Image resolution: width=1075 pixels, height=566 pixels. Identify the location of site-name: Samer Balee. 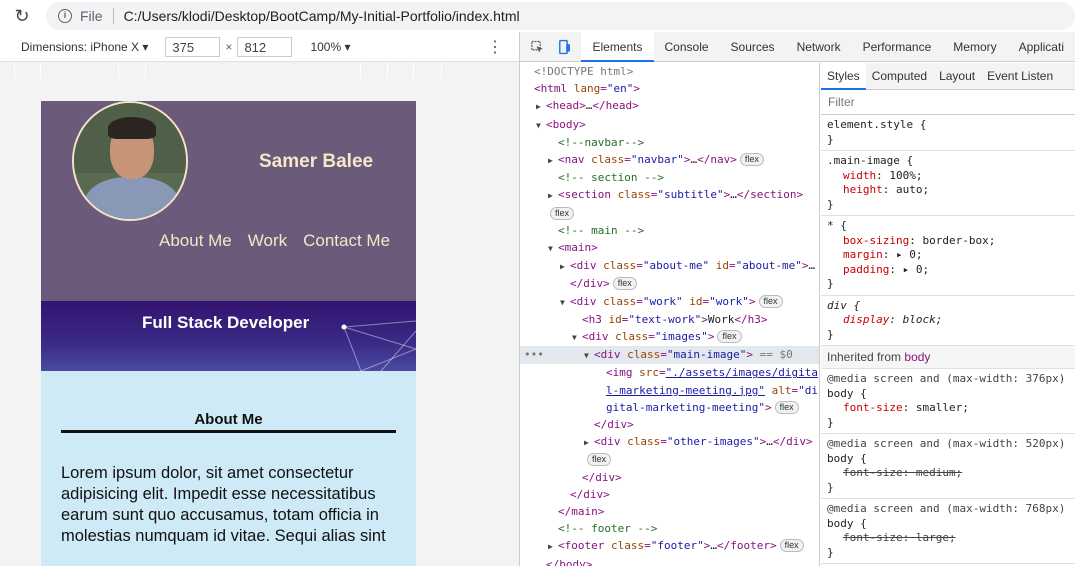
(316, 161).